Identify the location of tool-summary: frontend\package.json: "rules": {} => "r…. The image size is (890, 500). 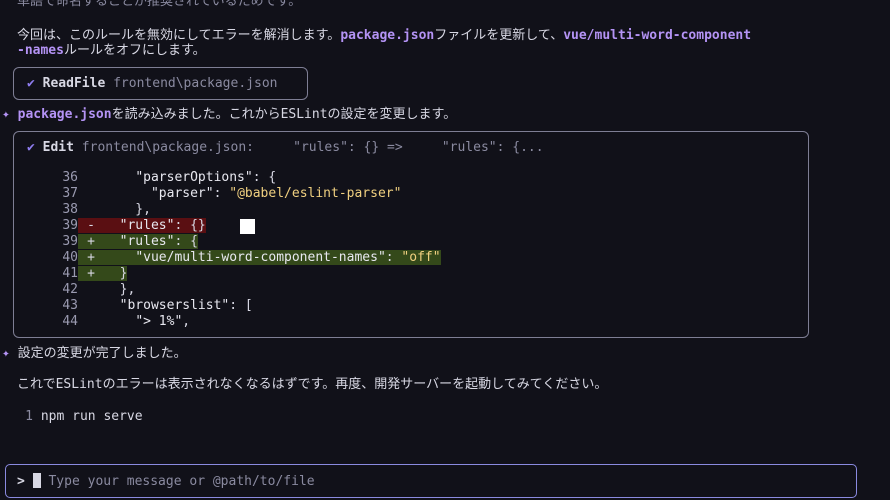
(312, 147).